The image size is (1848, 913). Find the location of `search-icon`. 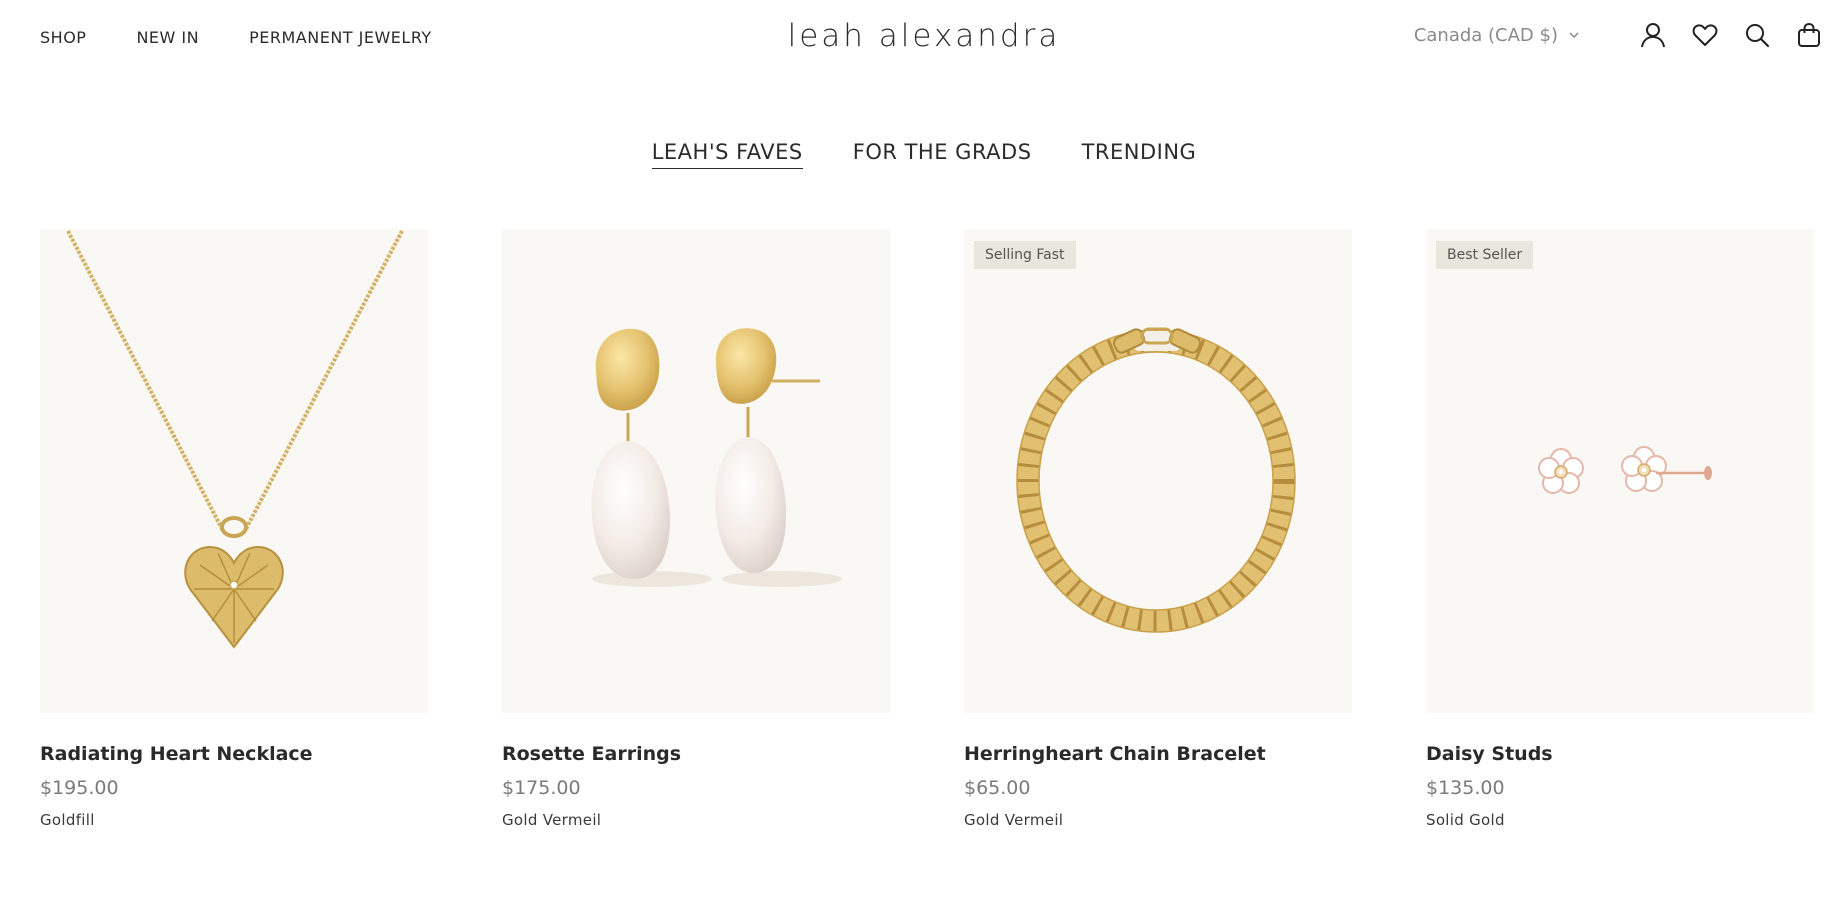

search-icon is located at coordinates (1758, 36).